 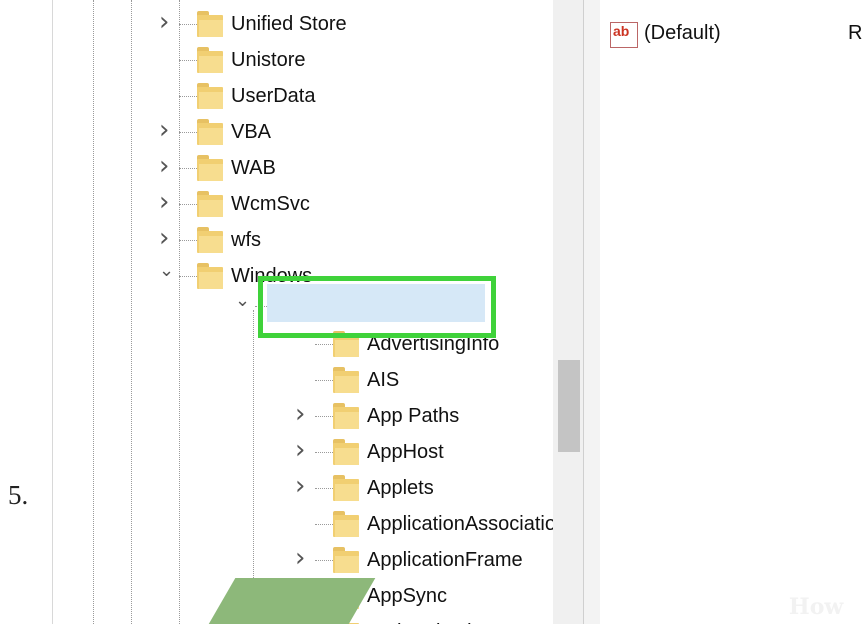 What do you see at coordinates (303, 168) in the screenshot?
I see `tree-node-wab: › WAB` at bounding box center [303, 168].